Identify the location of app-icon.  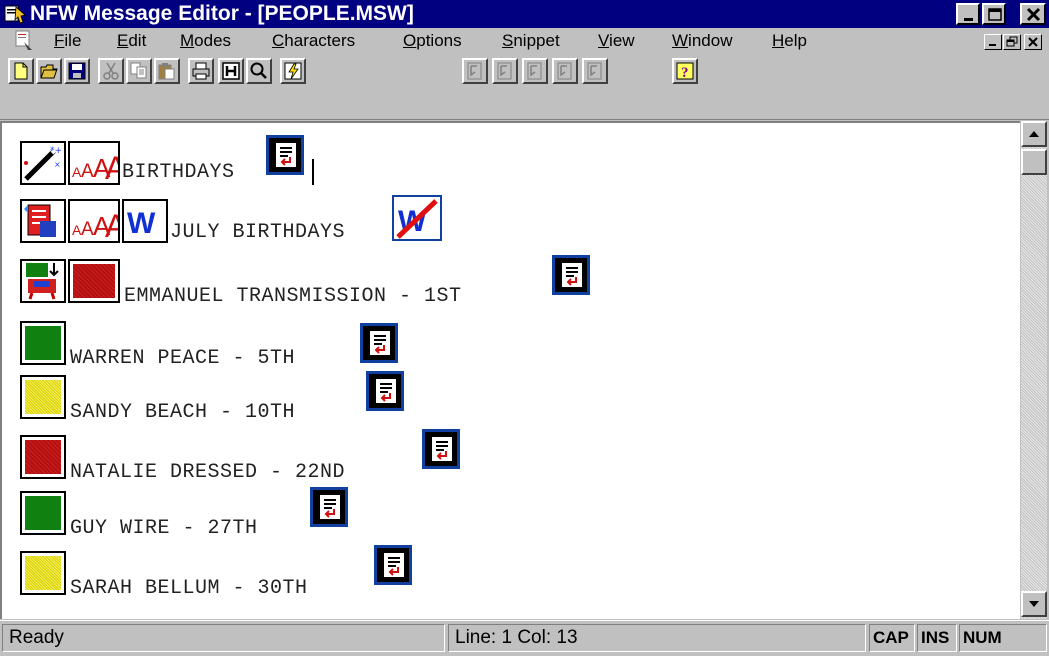
(15, 14).